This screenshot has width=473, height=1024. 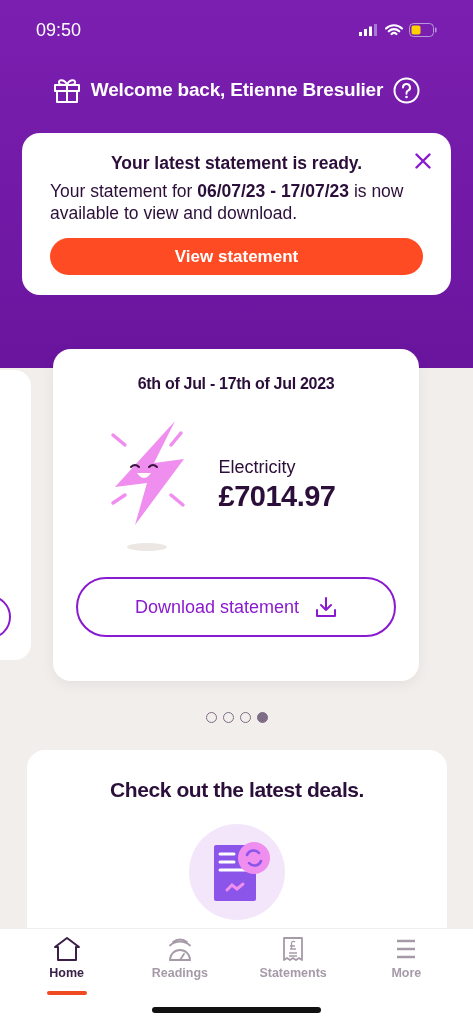 What do you see at coordinates (407, 90) in the screenshot?
I see `help-icon` at bounding box center [407, 90].